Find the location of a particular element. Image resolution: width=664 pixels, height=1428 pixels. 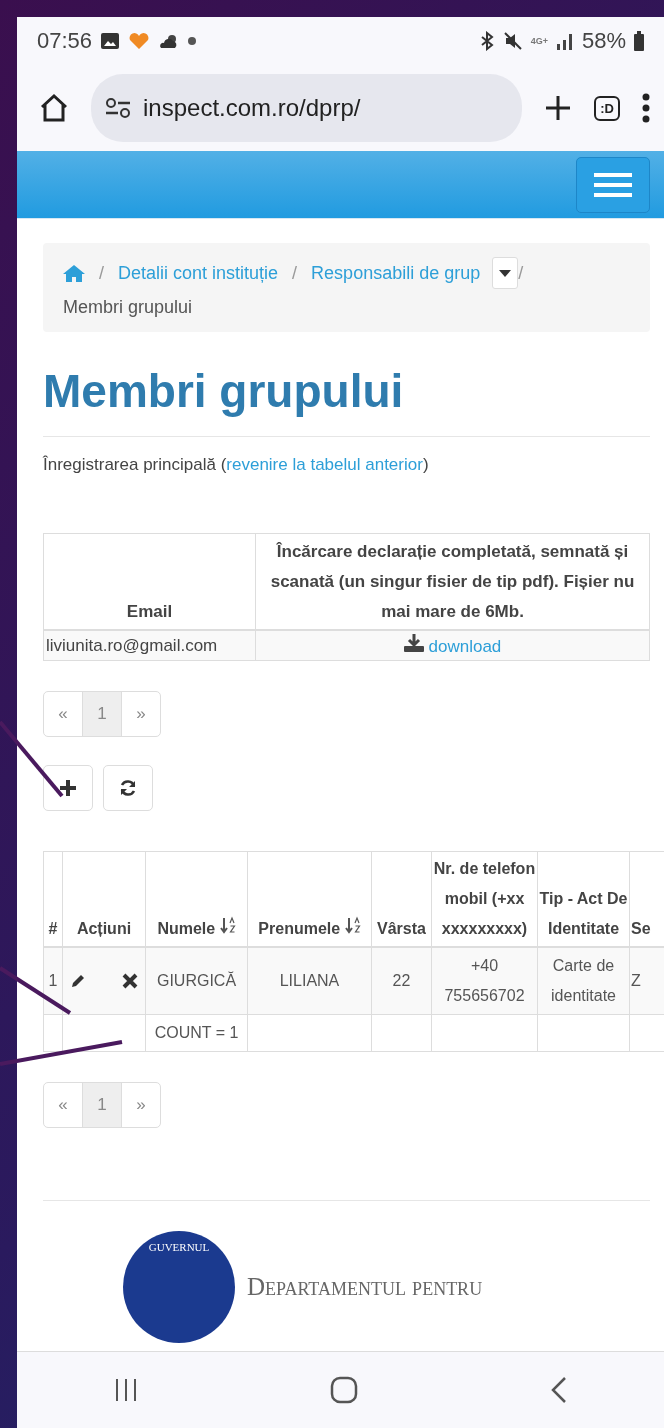

image-icon is located at coordinates (110, 41).